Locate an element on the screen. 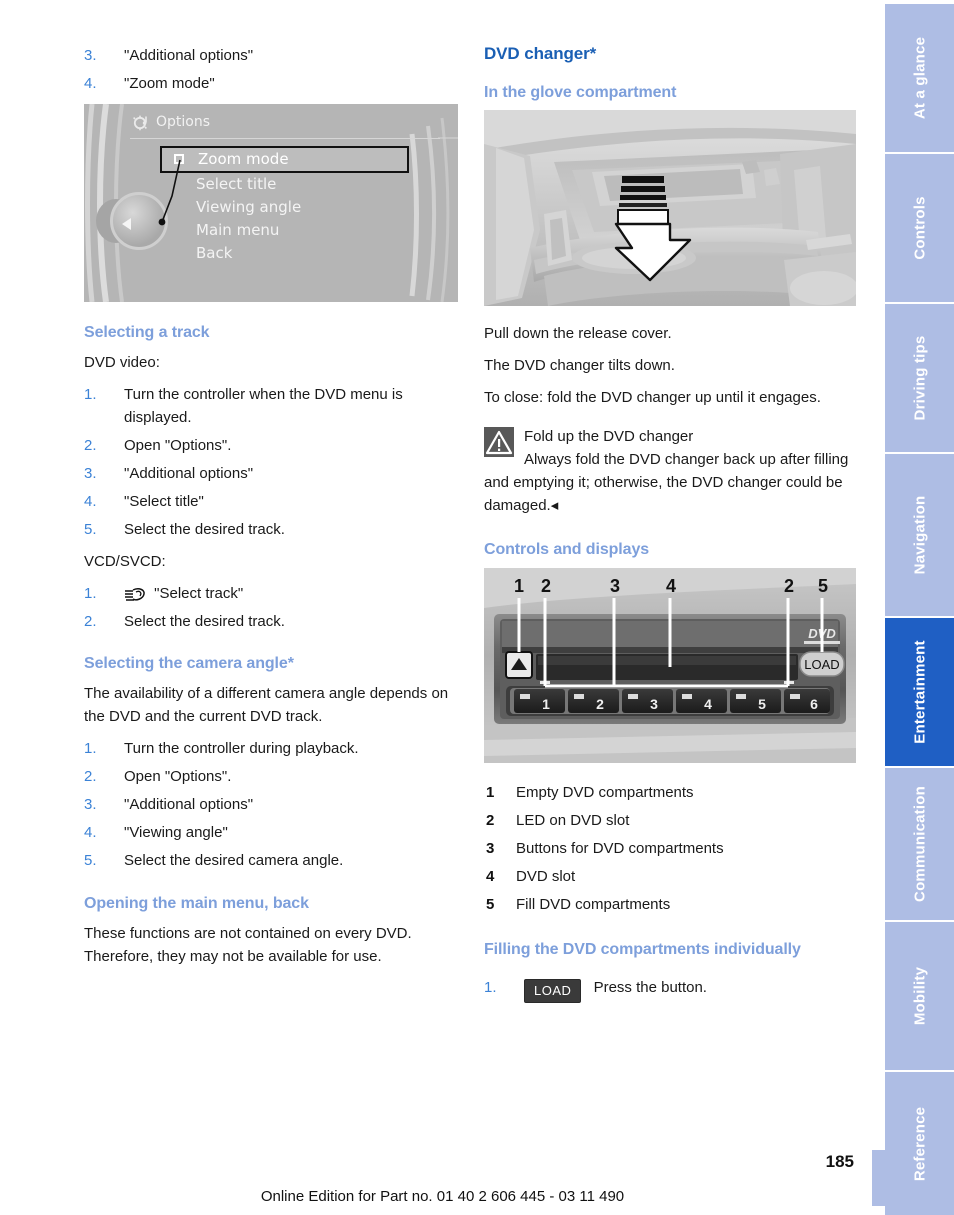  tab-label: Navigation is located at coordinates (919, 535).